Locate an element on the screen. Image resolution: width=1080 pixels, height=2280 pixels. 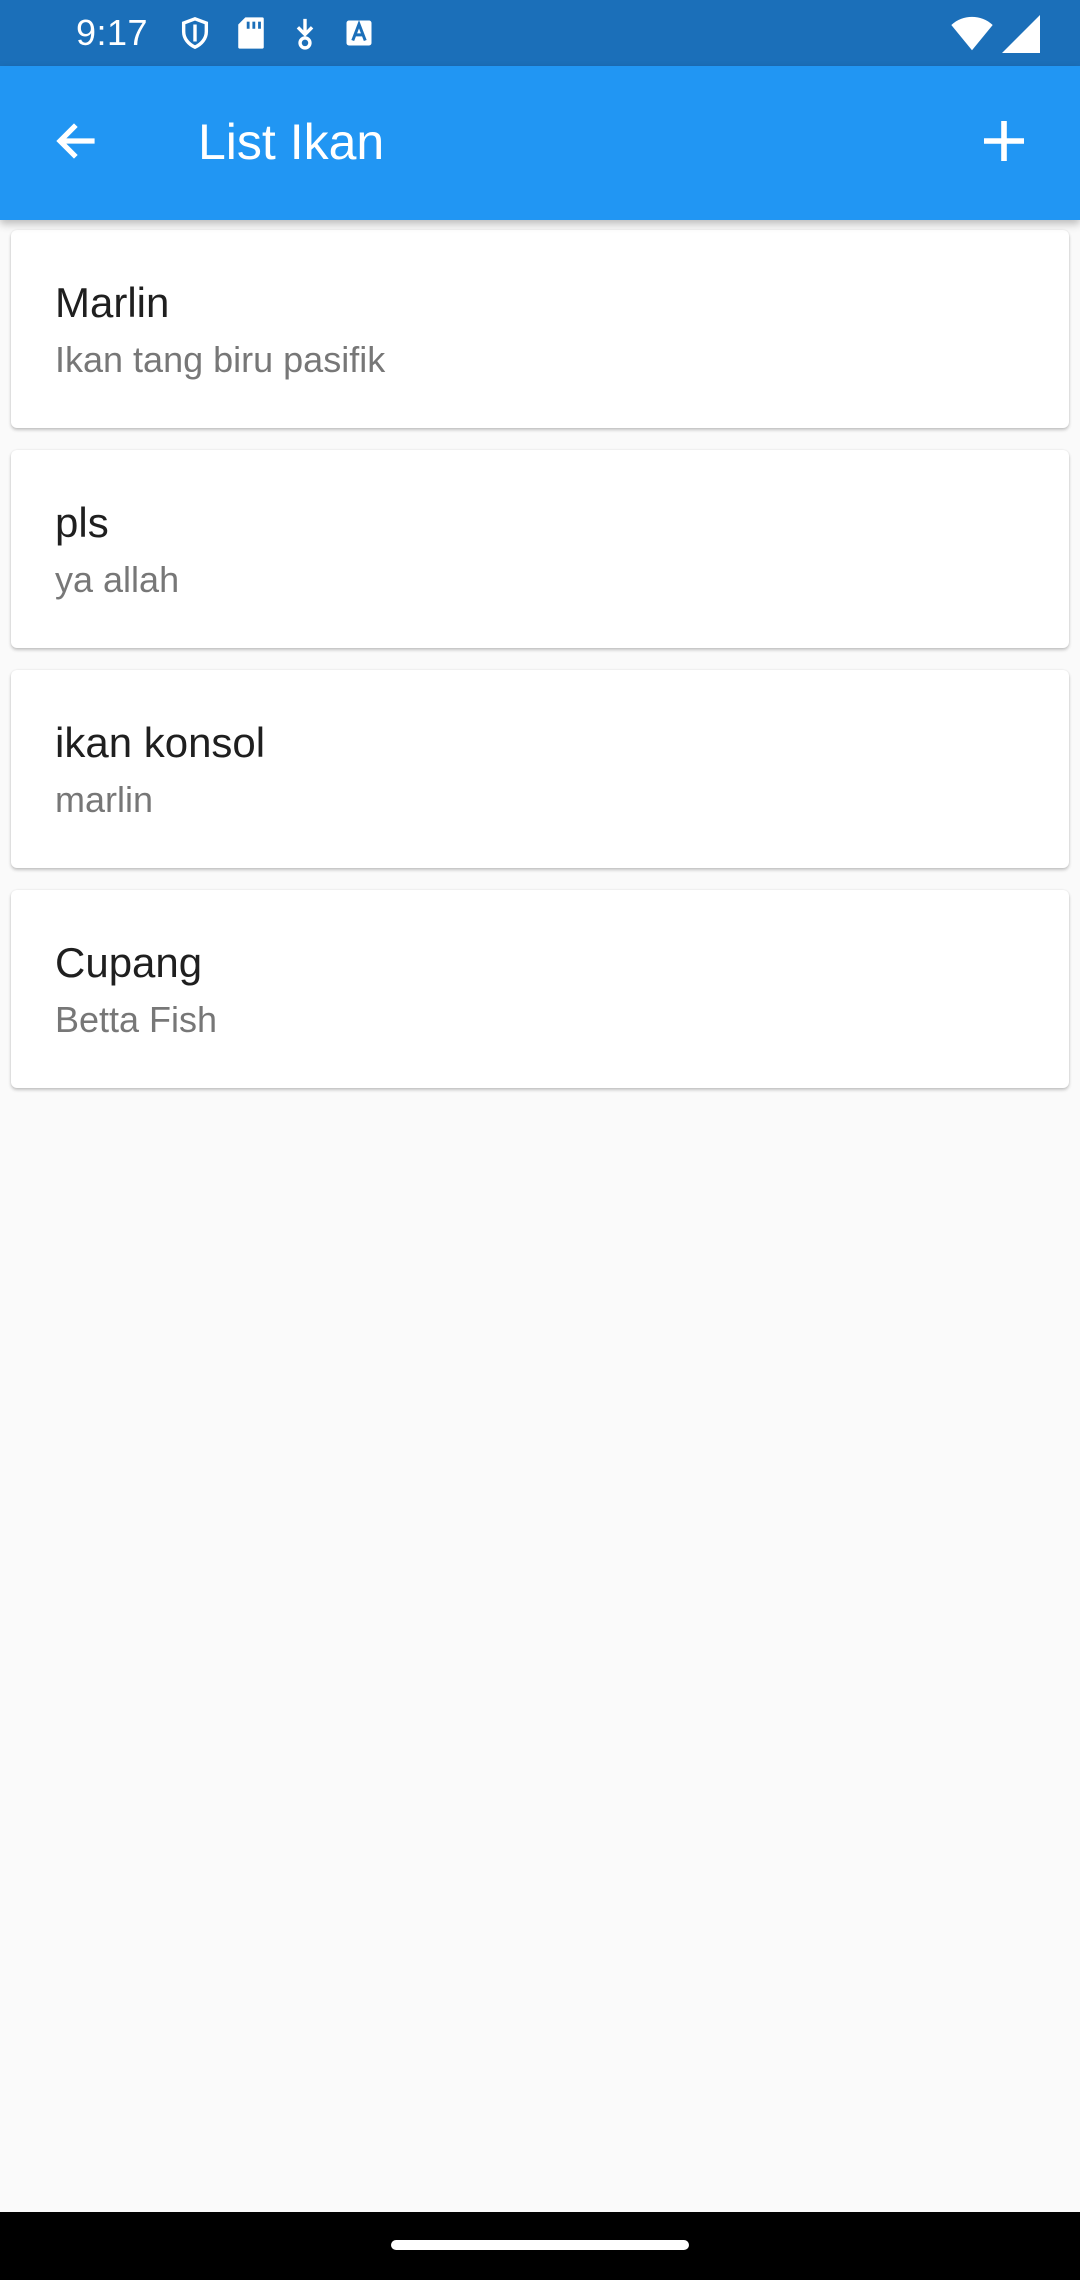
list-item-subtitle: ya allah is located at coordinates (117, 579).